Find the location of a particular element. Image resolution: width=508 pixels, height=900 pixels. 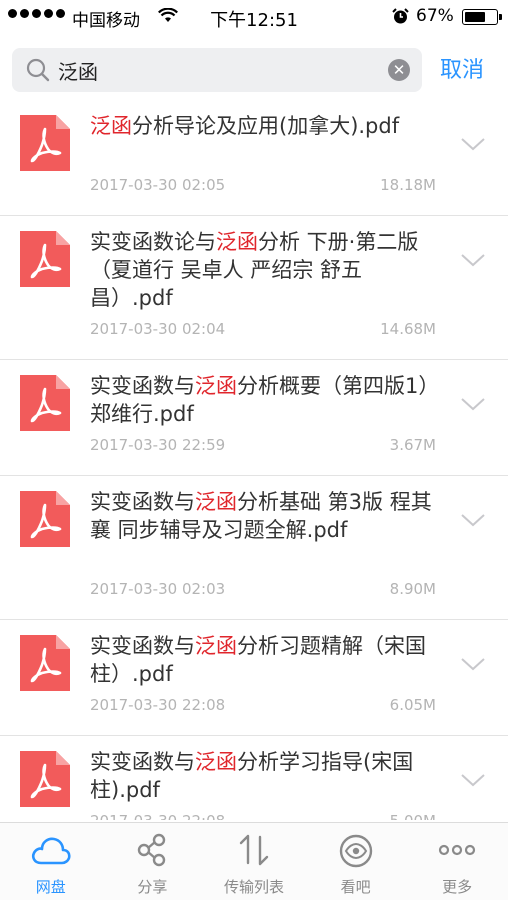

file-row: 泛函分析导论及应用(加拿大).pdf 2017-03-30 02:05 18.18M is located at coordinates (254, 158).